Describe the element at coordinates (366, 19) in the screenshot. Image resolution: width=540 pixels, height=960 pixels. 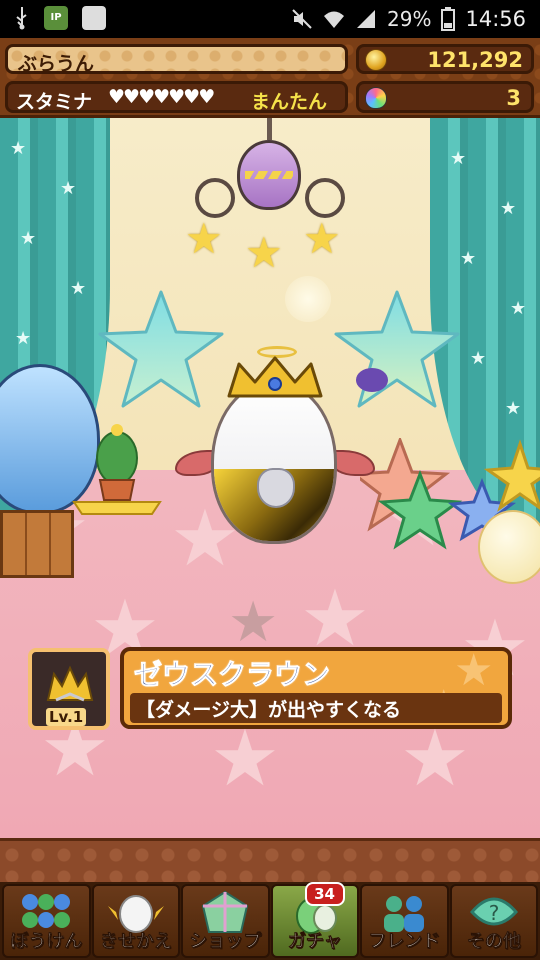
I see `signal-icon` at that location.